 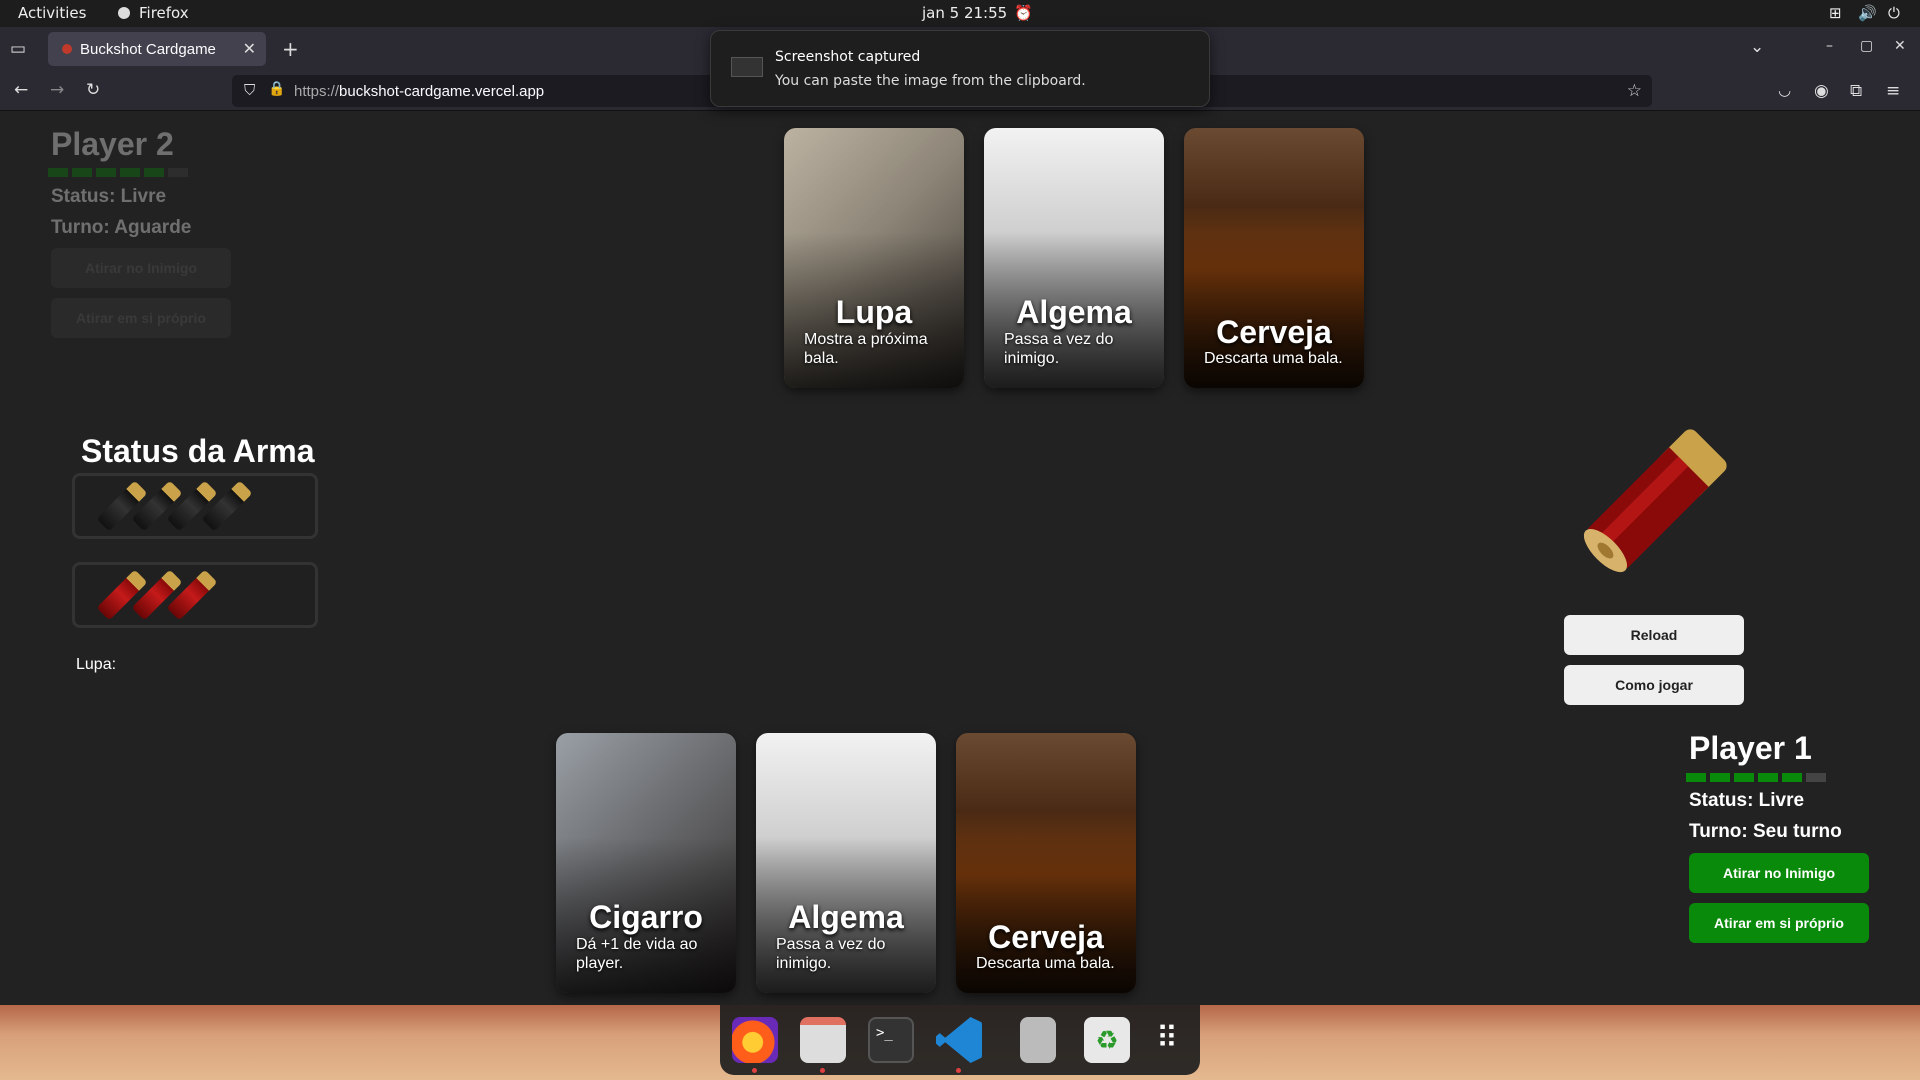 I want to click on list-tabs-chevron-icon: ⌄, so click(x=1757, y=47).